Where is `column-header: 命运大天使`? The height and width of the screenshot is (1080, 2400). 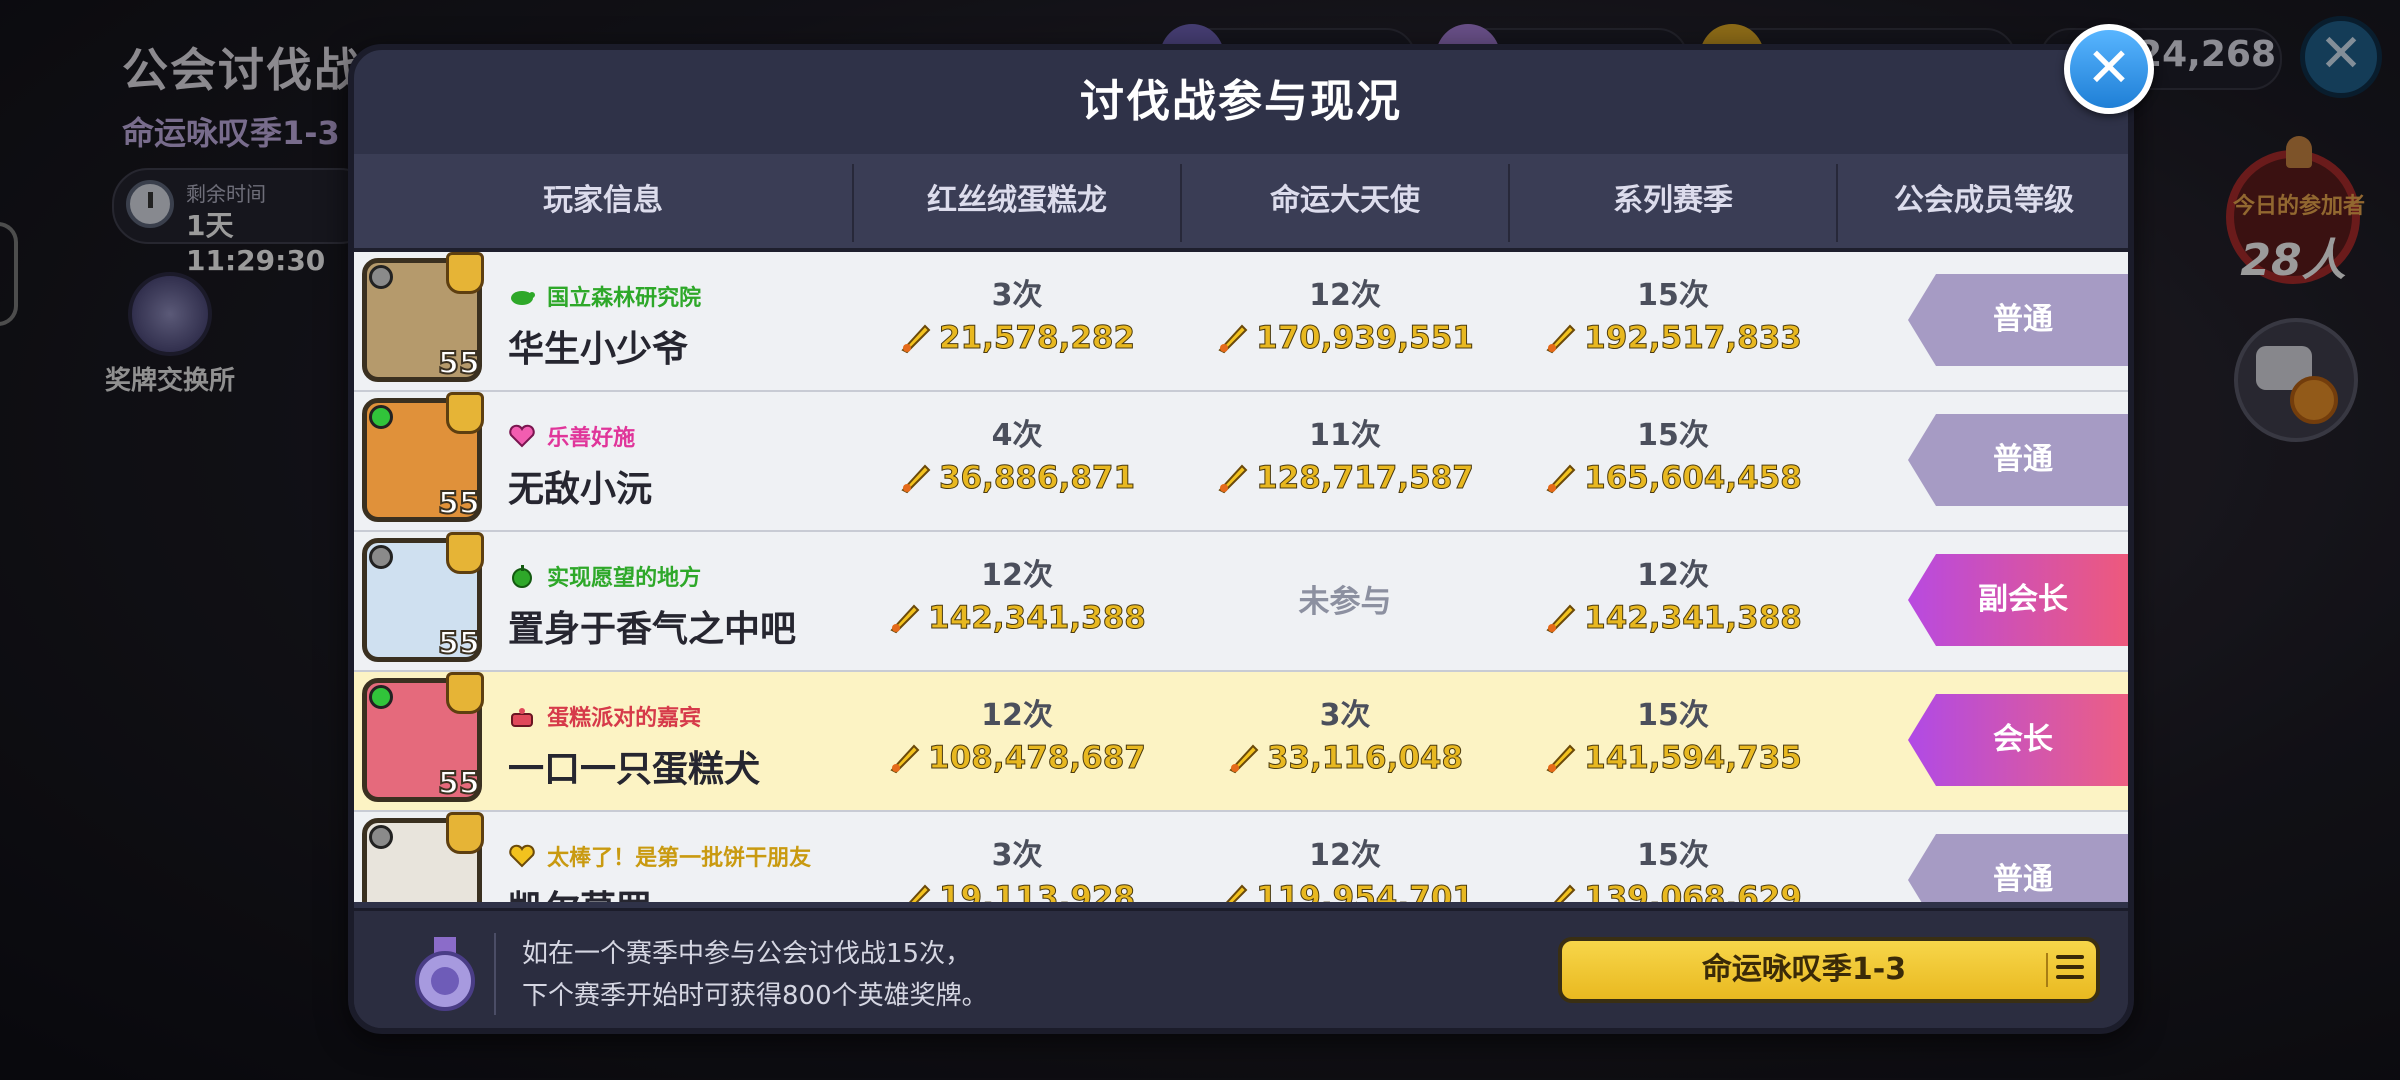
column-header: 命运大天使 is located at coordinates (1345, 200).